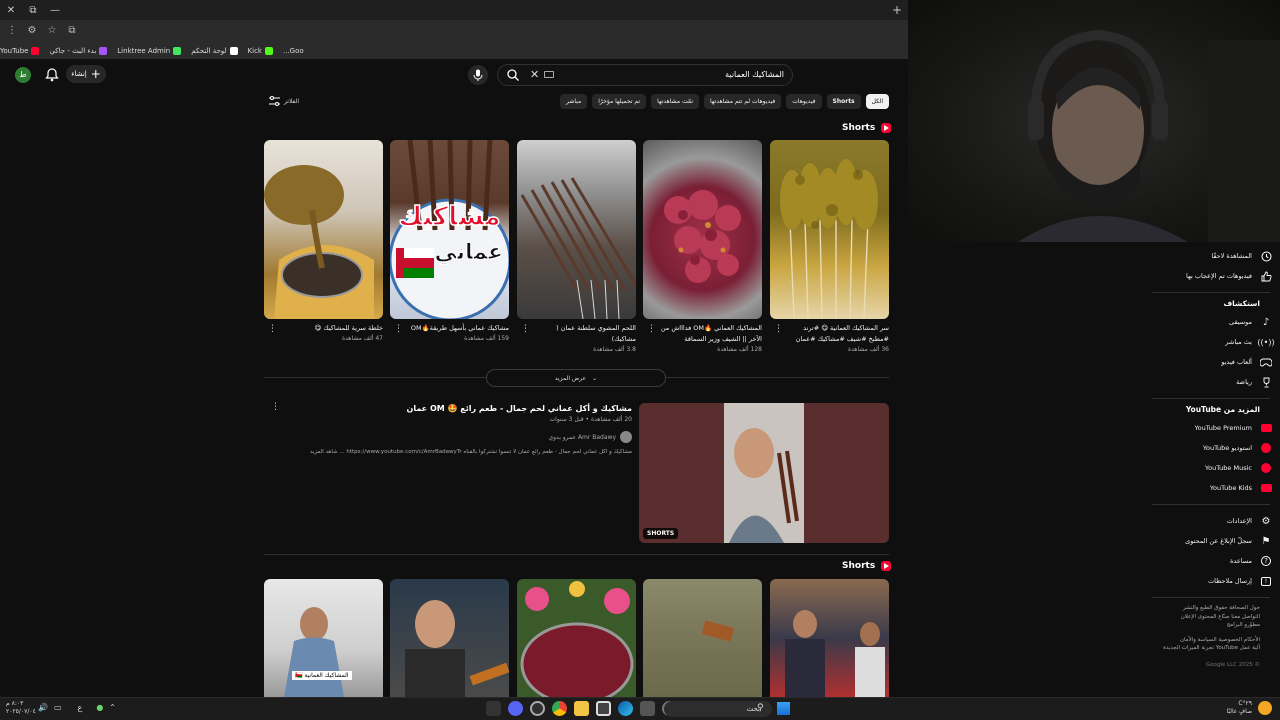 Image resolution: width=1280 pixels, height=720 pixels. Describe the element at coordinates (1216, 342) in the screenshot. I see `sidebar-item-live: ((•)) بث مباشر` at that location.